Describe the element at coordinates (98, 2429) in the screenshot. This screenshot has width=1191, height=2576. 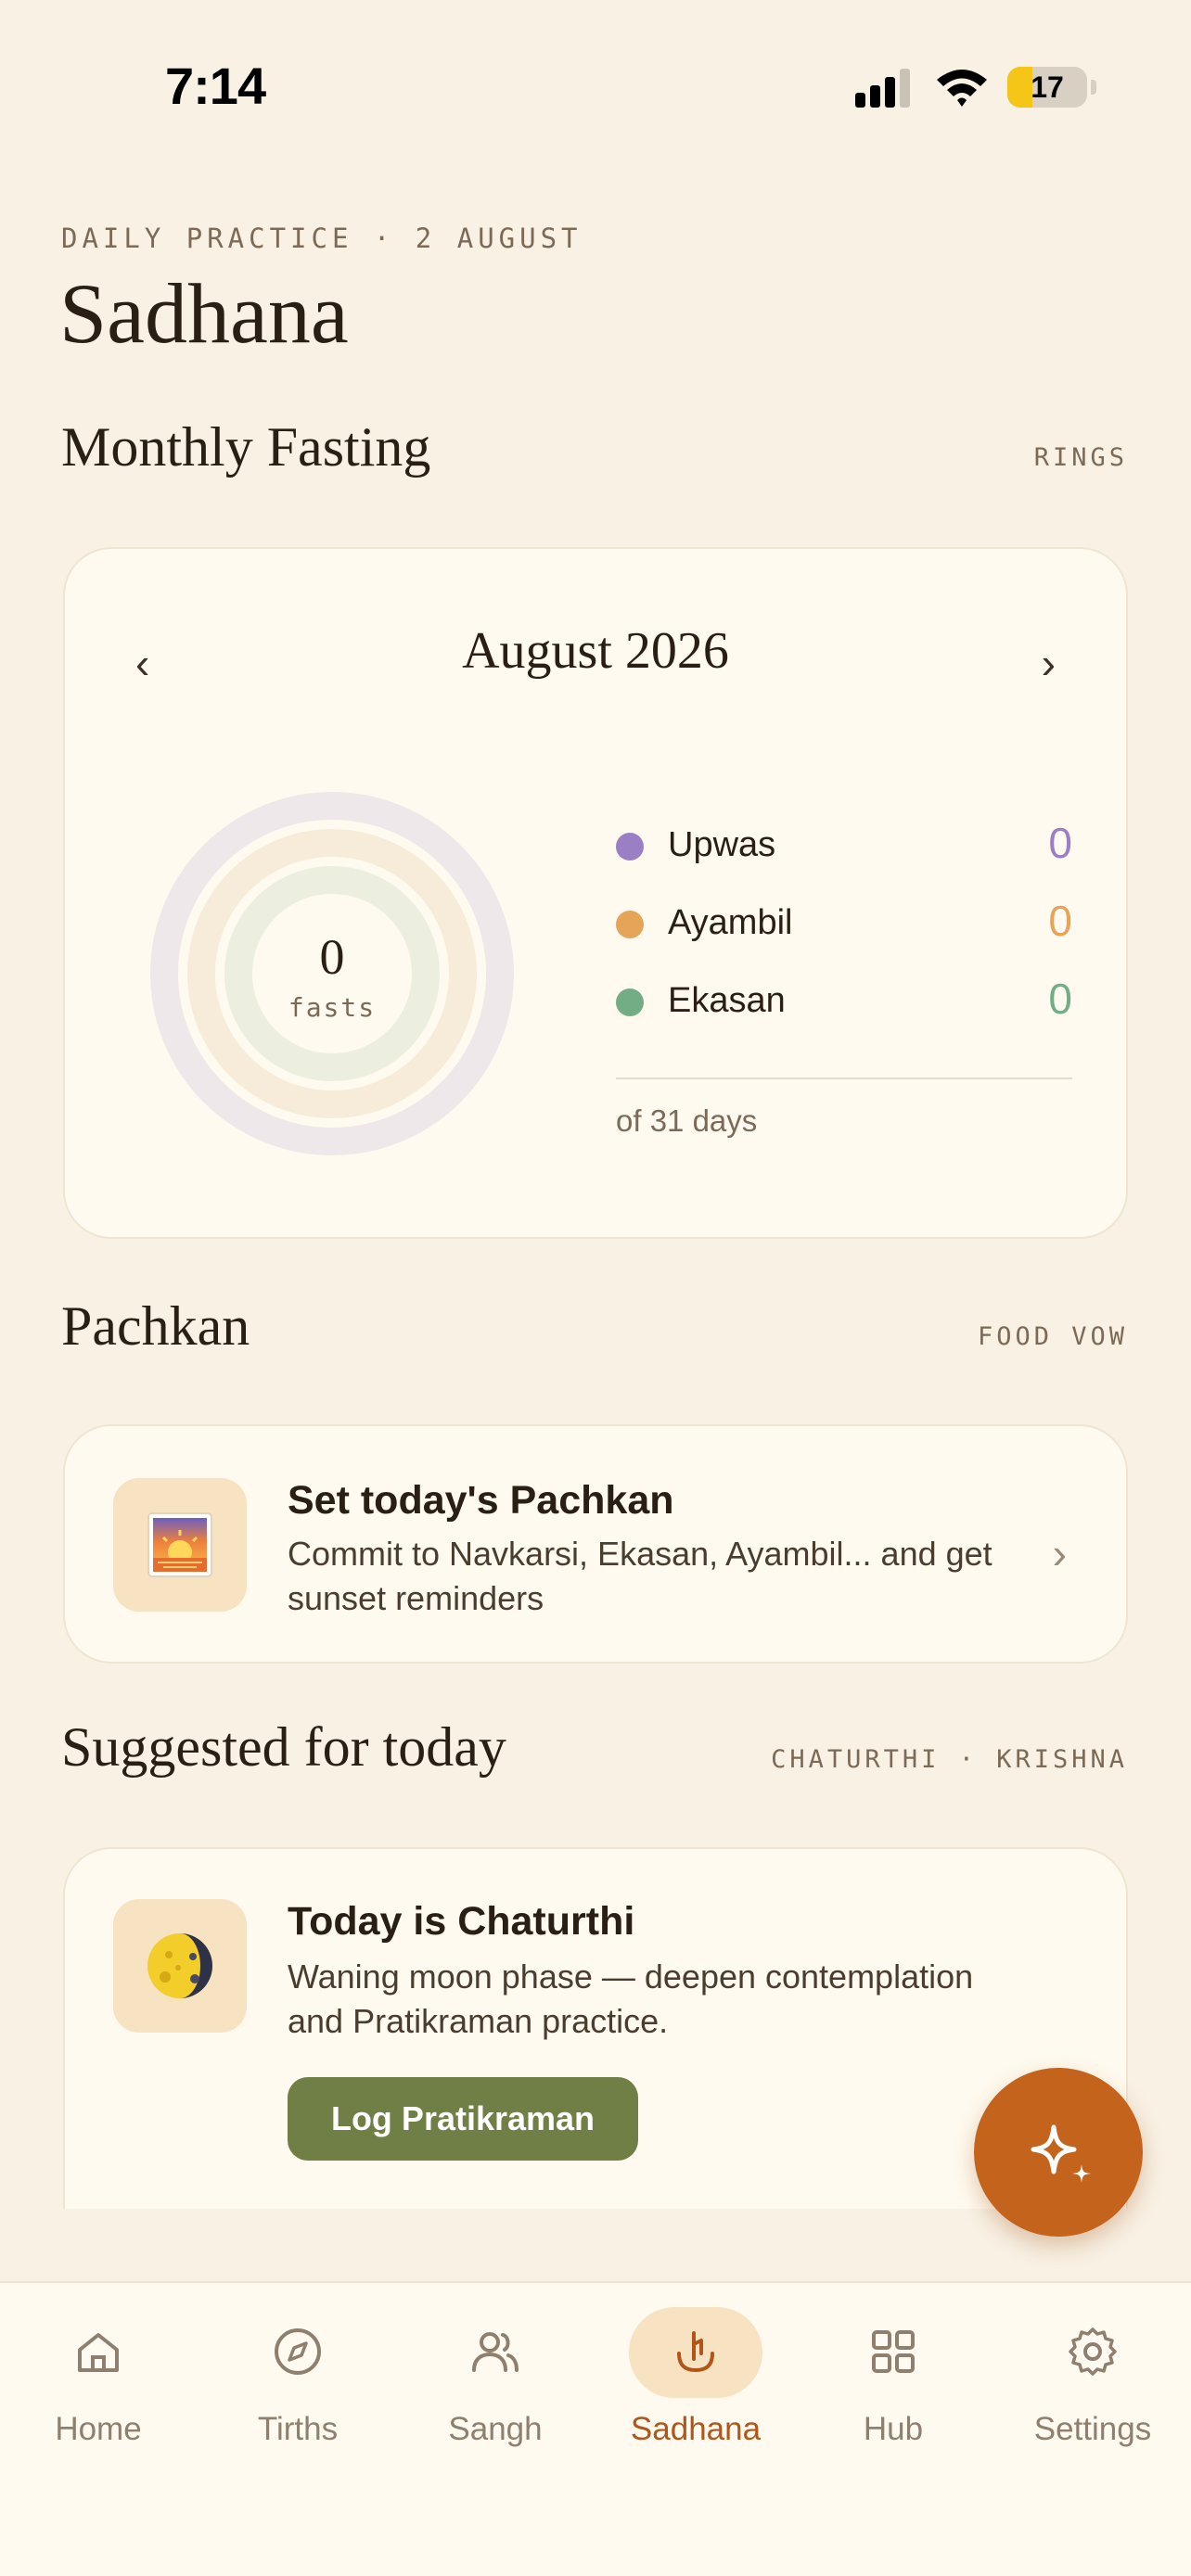
I see `tab-label: Home` at that location.